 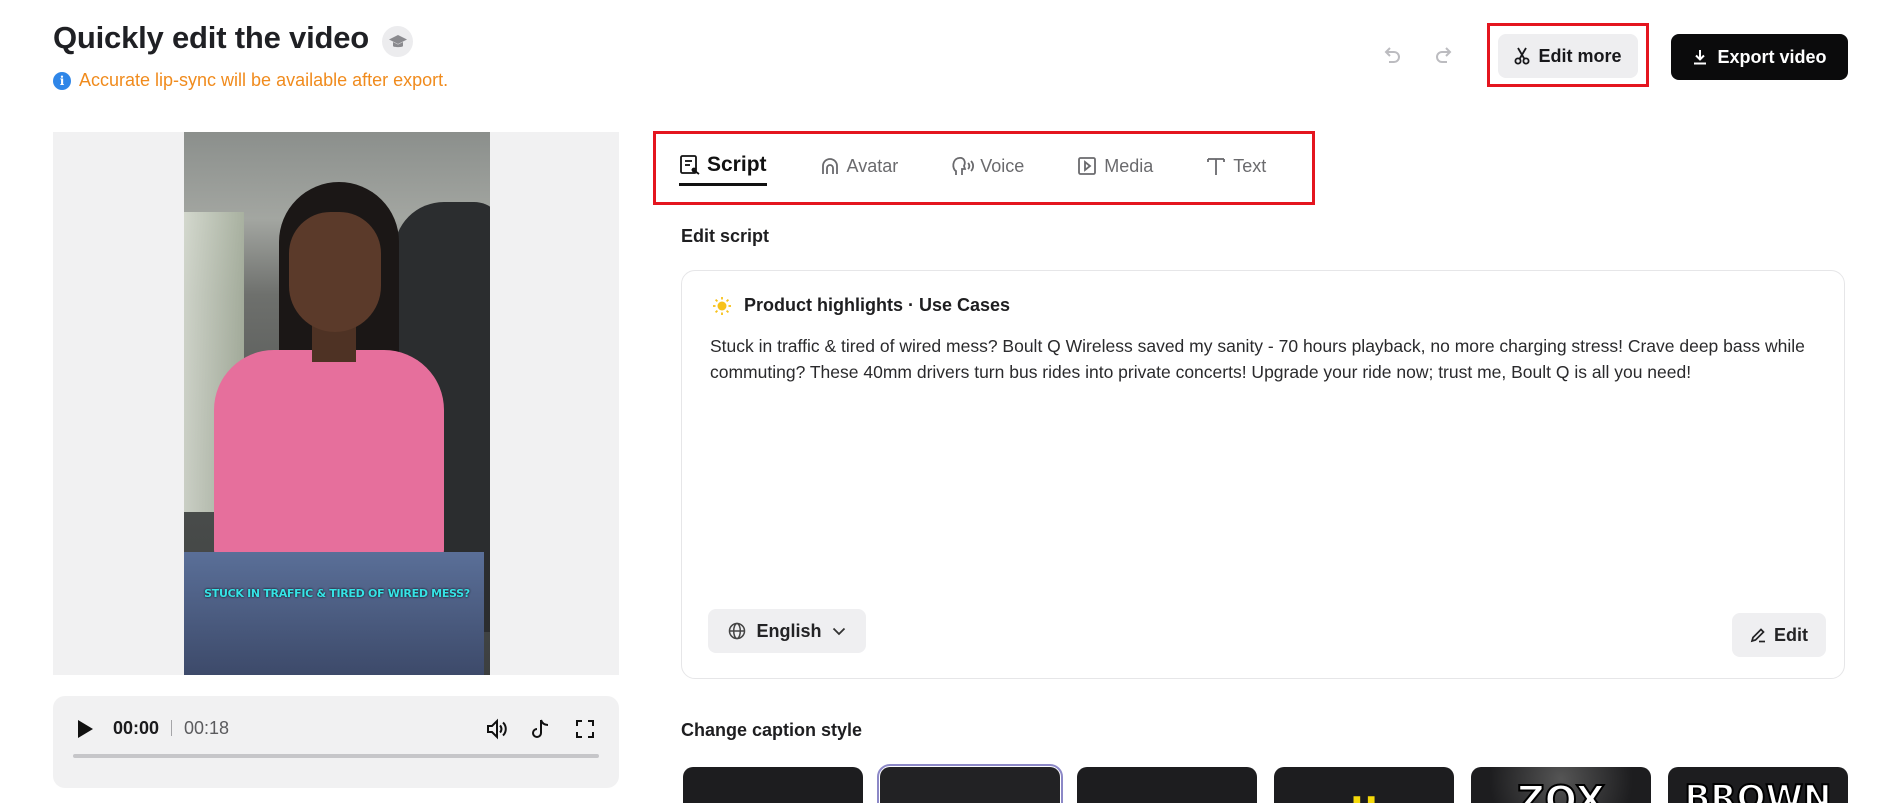 What do you see at coordinates (171, 728) in the screenshot?
I see `time-divider` at bounding box center [171, 728].